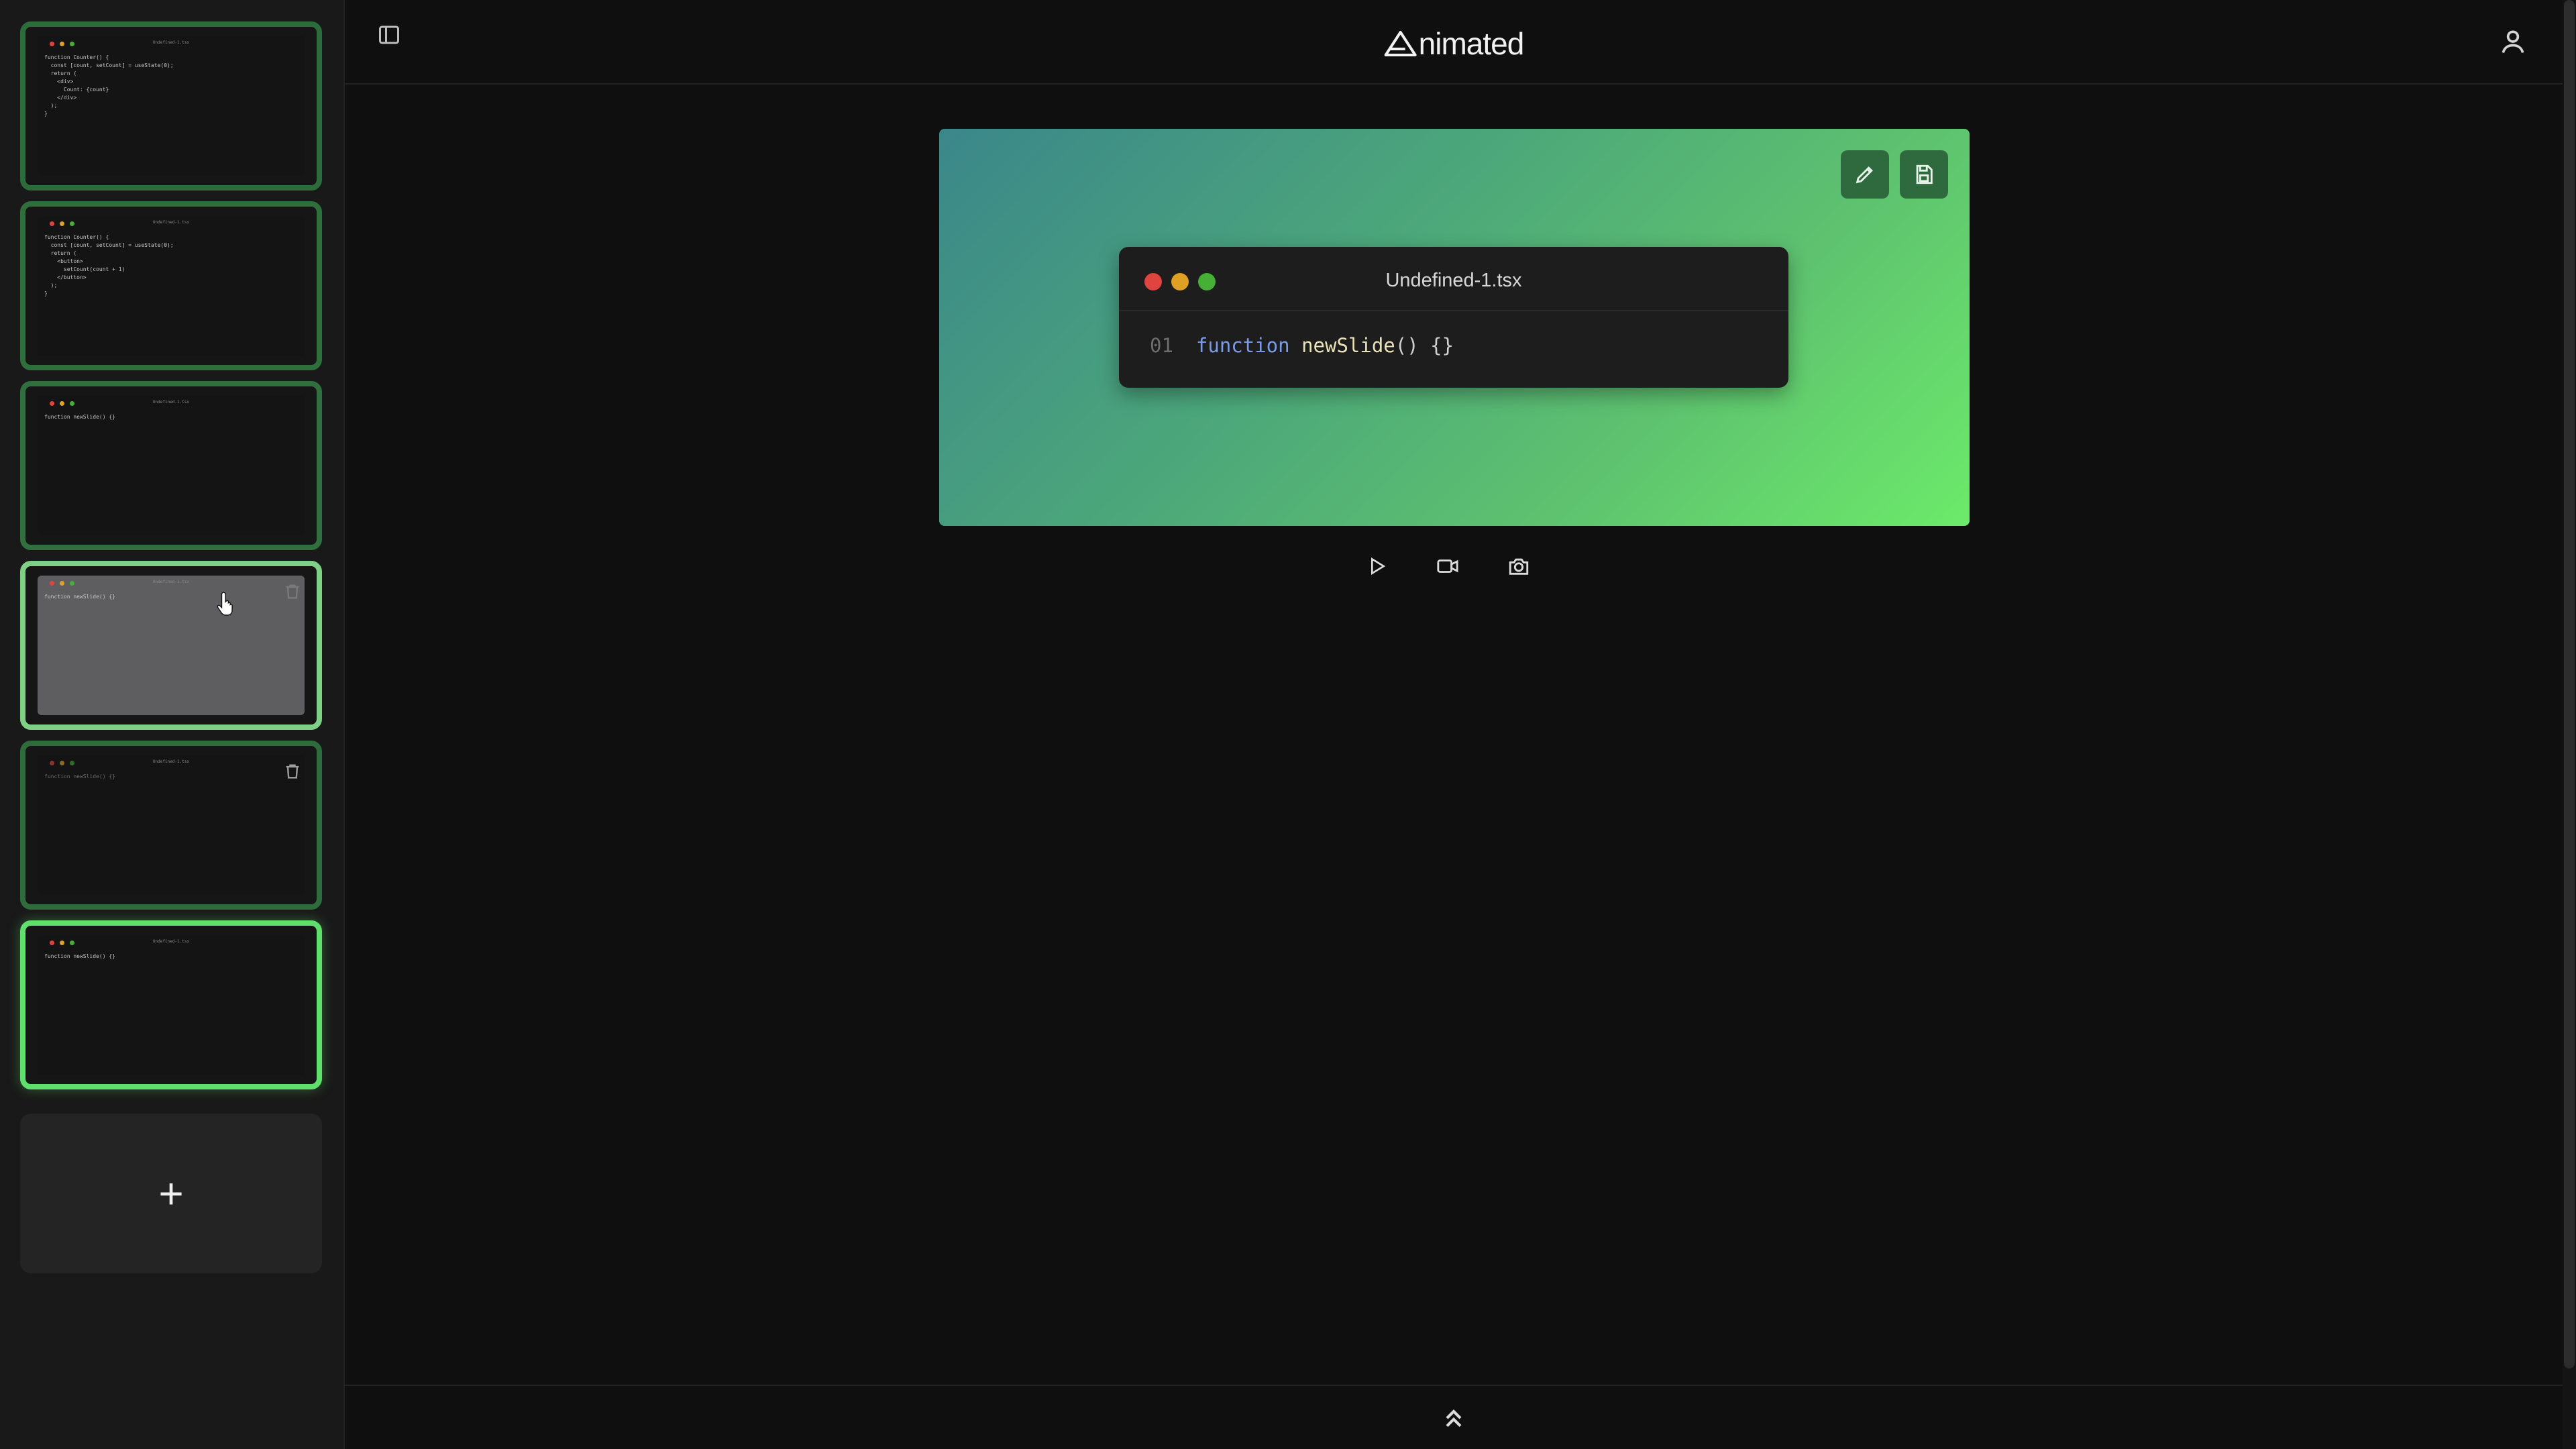 The height and width of the screenshot is (1449, 2576). I want to click on scrollbar, so click(2569, 724).